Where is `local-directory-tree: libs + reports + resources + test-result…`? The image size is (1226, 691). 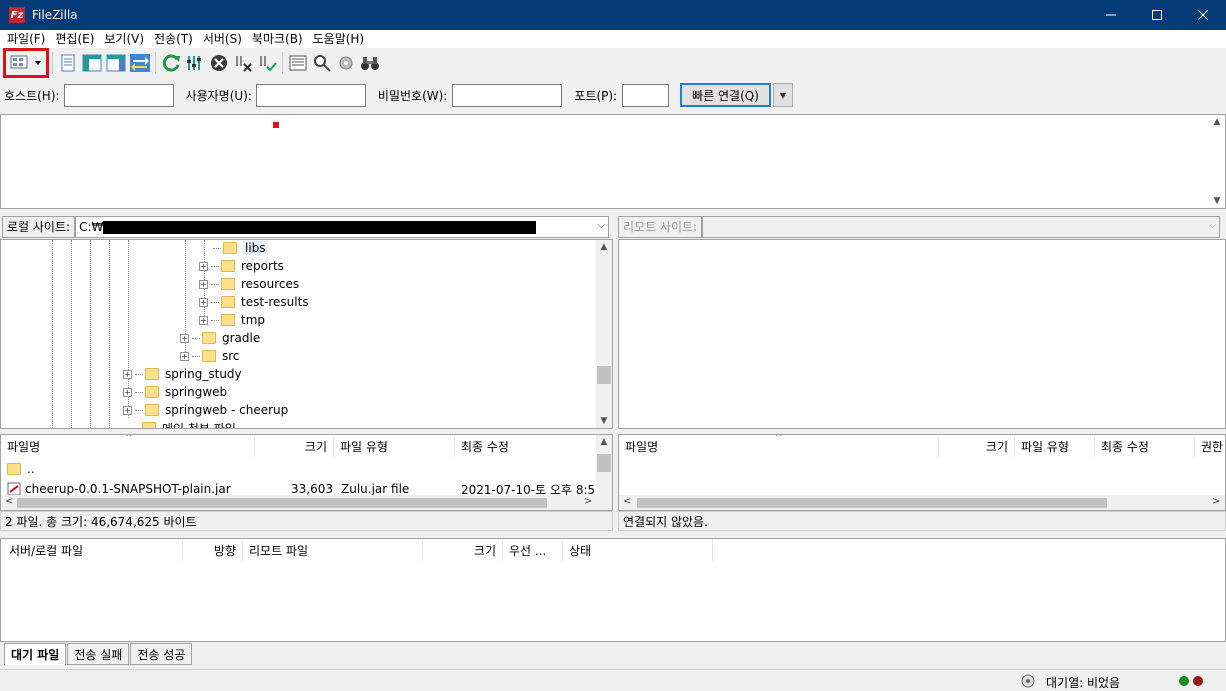
local-directory-tree: libs + reports + resources + test-result… is located at coordinates (306, 334).